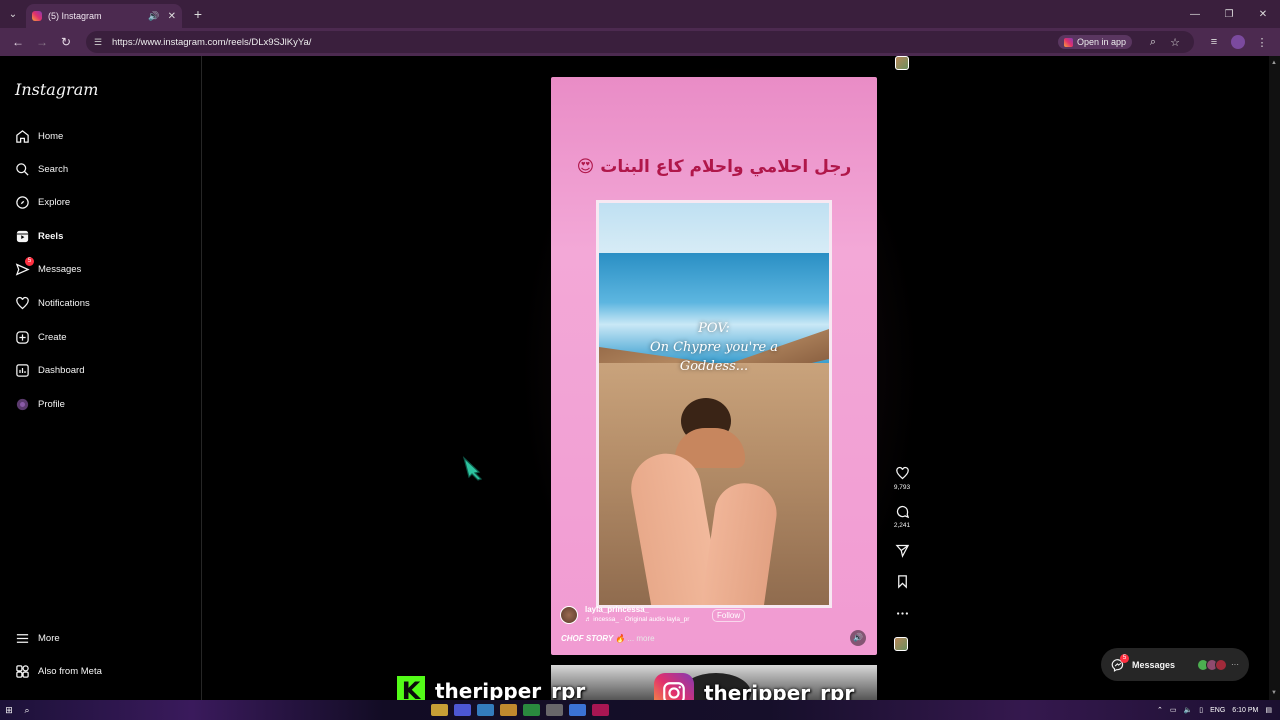 Image resolution: width=1280 pixels, height=720 pixels. Describe the element at coordinates (29, 261) in the screenshot. I see `messages-badge: 5` at that location.